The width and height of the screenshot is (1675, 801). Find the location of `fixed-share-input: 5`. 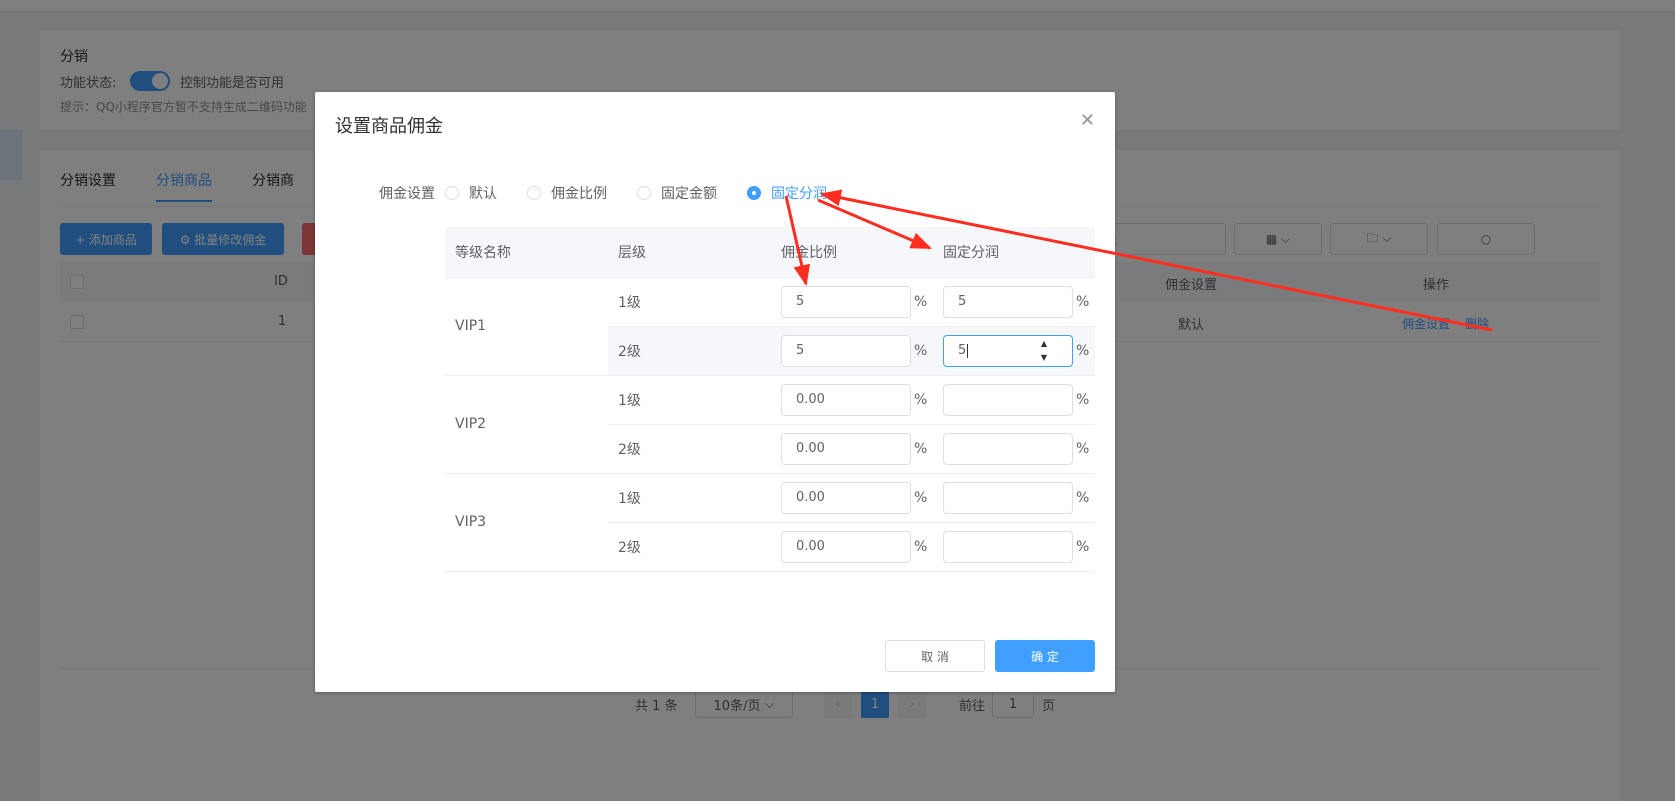

fixed-share-input: 5 is located at coordinates (1008, 301).